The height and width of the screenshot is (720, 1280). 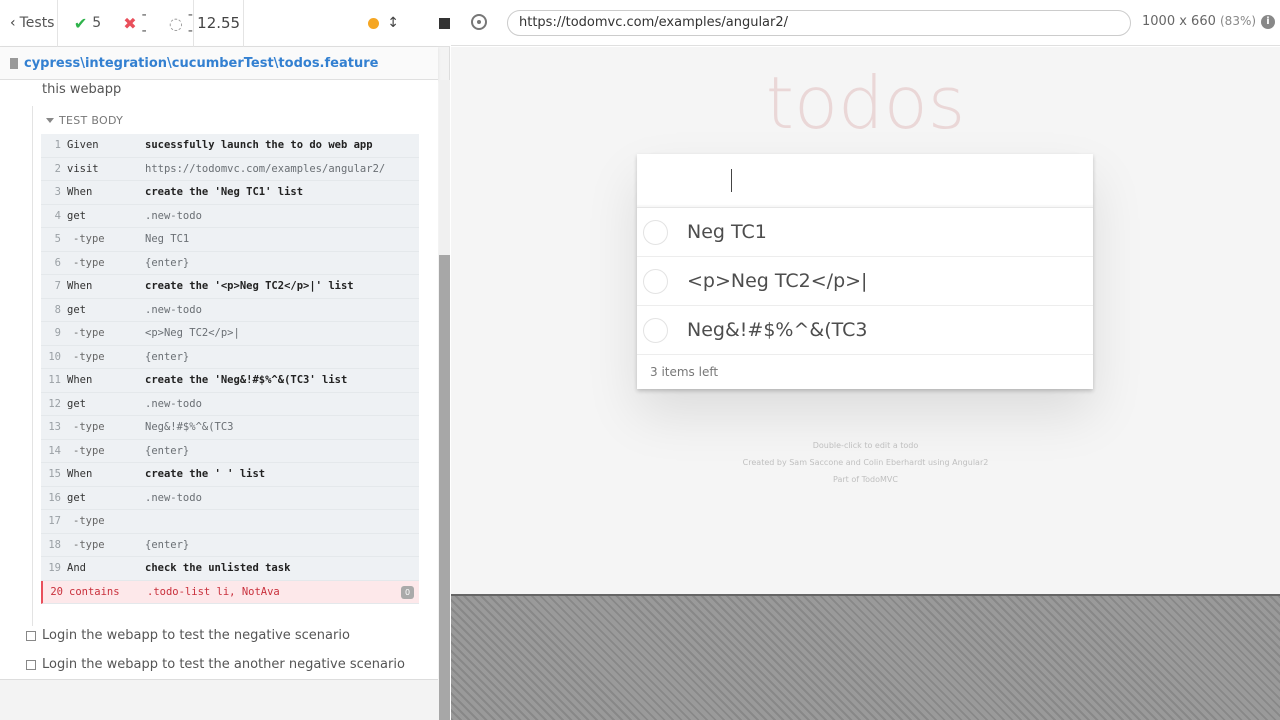 I want to click on command-name: And, so click(x=76, y=568).